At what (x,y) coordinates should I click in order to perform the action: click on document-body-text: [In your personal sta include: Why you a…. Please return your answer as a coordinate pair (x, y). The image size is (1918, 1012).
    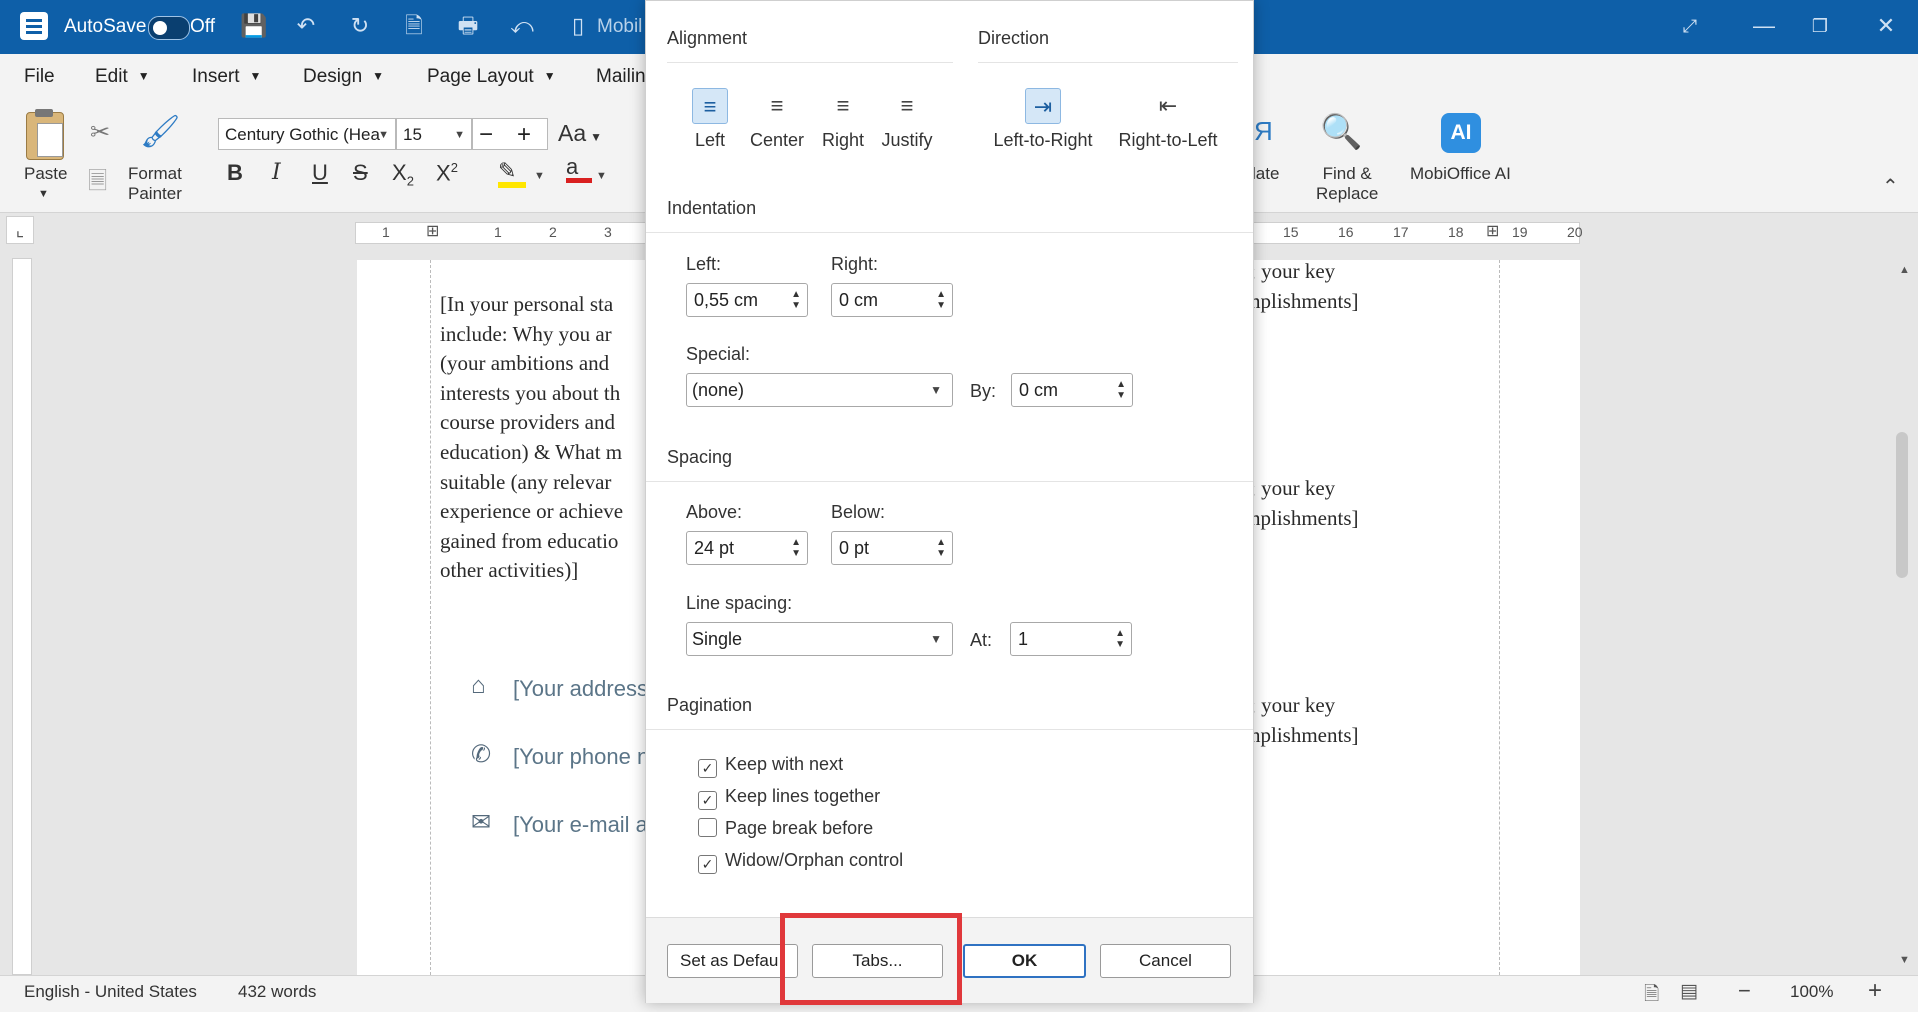
    Looking at the image, I should click on (531, 438).